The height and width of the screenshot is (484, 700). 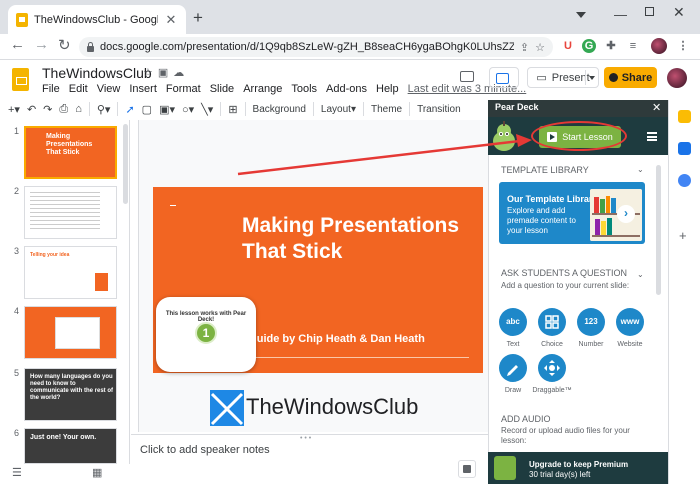 I want to click on extension-u-icon: U, so click(x=568, y=46).